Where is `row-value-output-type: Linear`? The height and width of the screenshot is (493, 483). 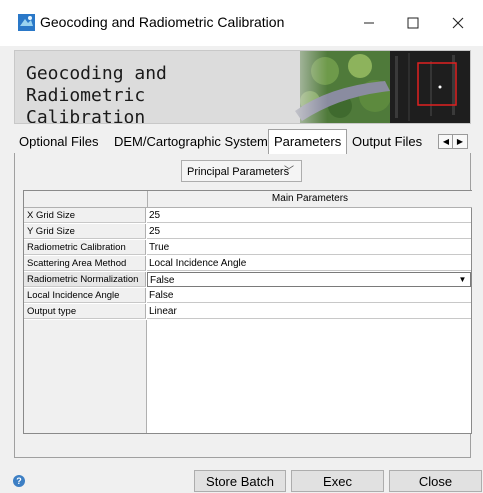
row-value-output-type: Linear is located at coordinates (309, 311).